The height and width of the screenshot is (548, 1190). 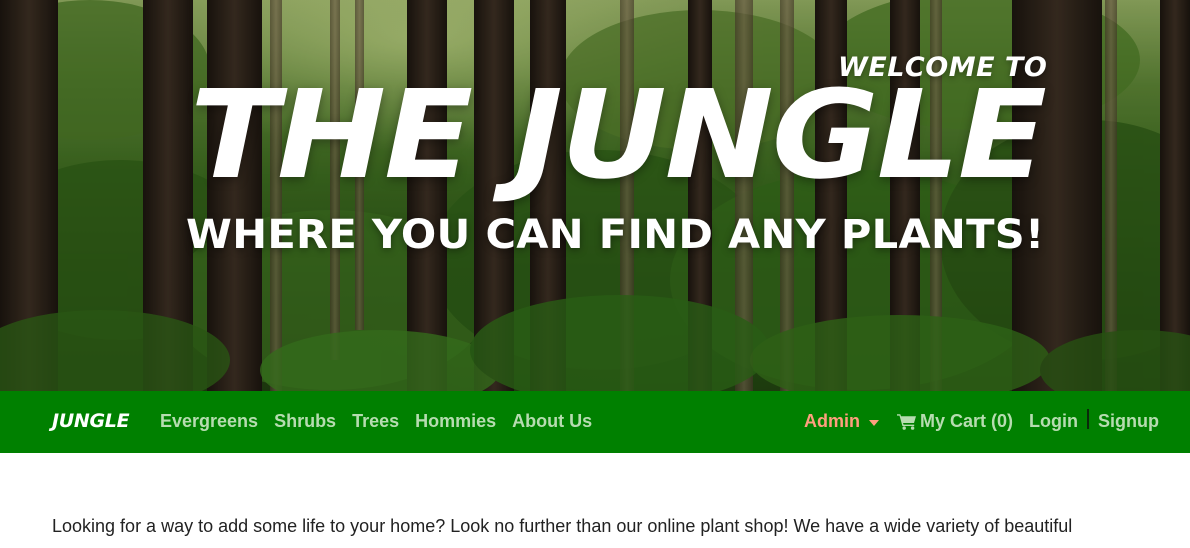 What do you see at coordinates (305, 421) in the screenshot?
I see `nav-link-shrubs: Shrubs` at bounding box center [305, 421].